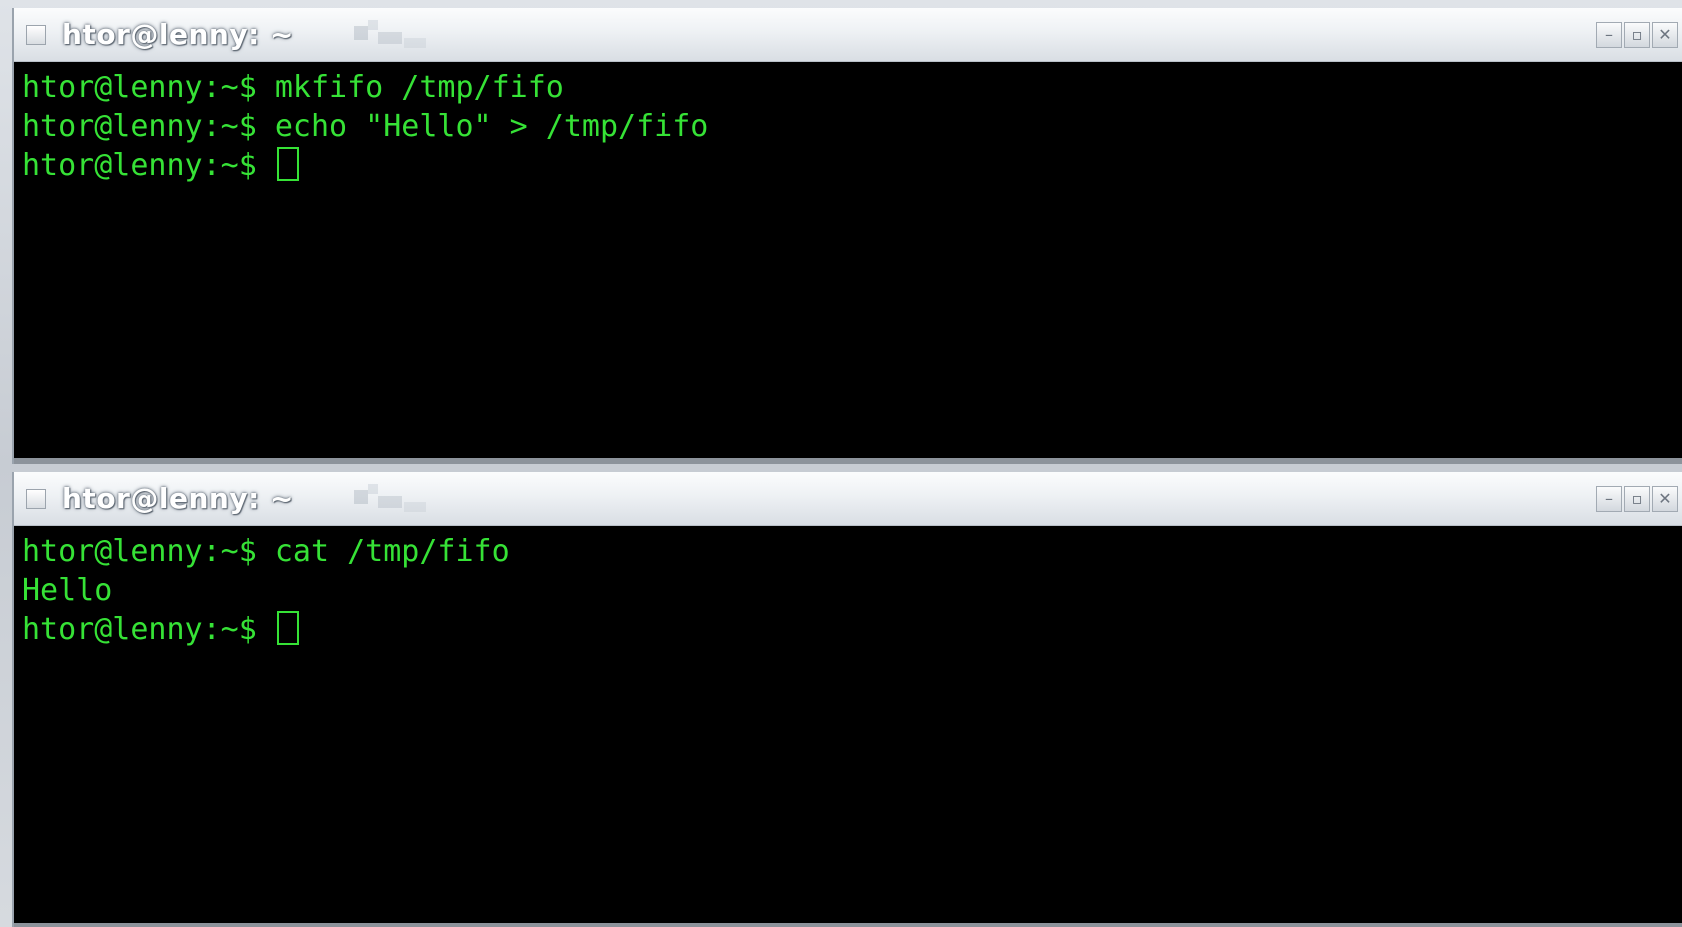  Describe the element at coordinates (293, 87) in the screenshot. I see `terminal-line: htor@lenny:~$ mkfifo /tmp/fifo` at that location.